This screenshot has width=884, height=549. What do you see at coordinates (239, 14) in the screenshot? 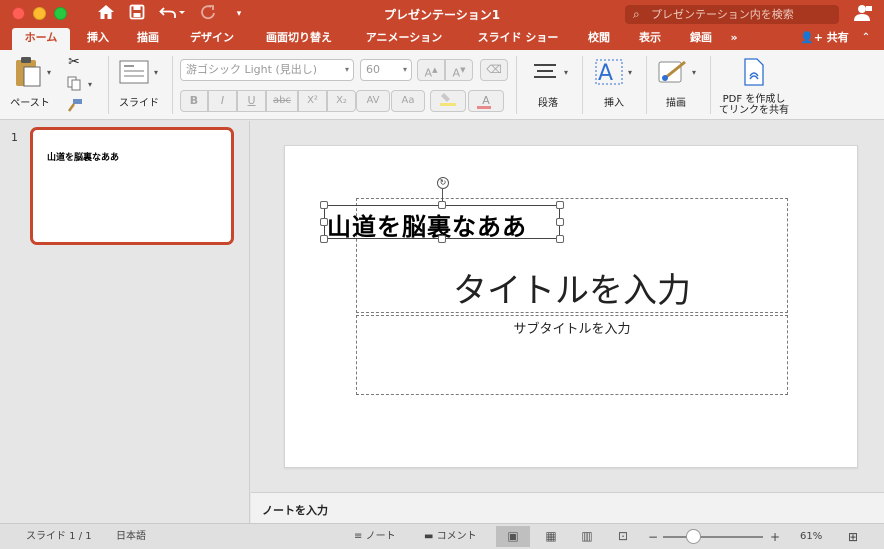
I see `customize-toolbar-icon: ▾` at bounding box center [239, 14].